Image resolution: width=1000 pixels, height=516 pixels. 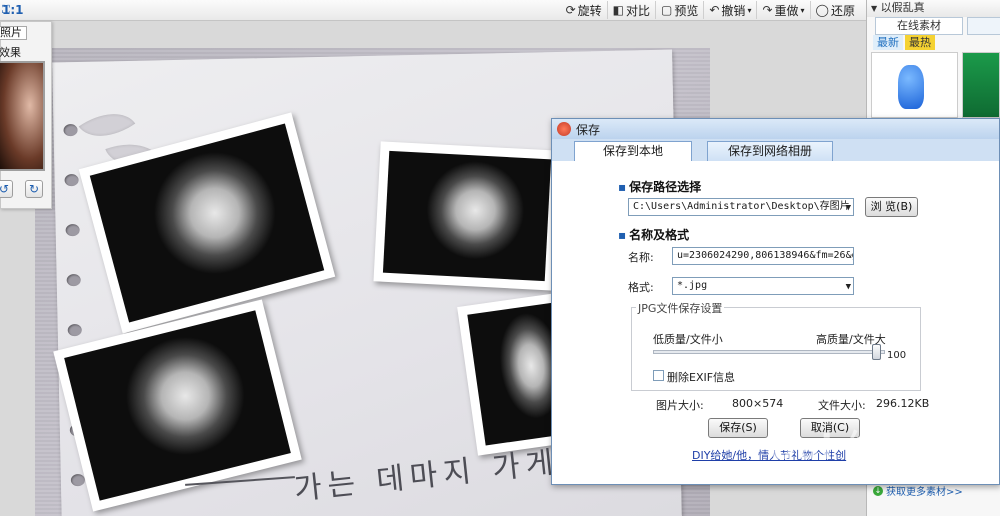 I want to click on file-size-value: 296.12KB, so click(x=903, y=403).